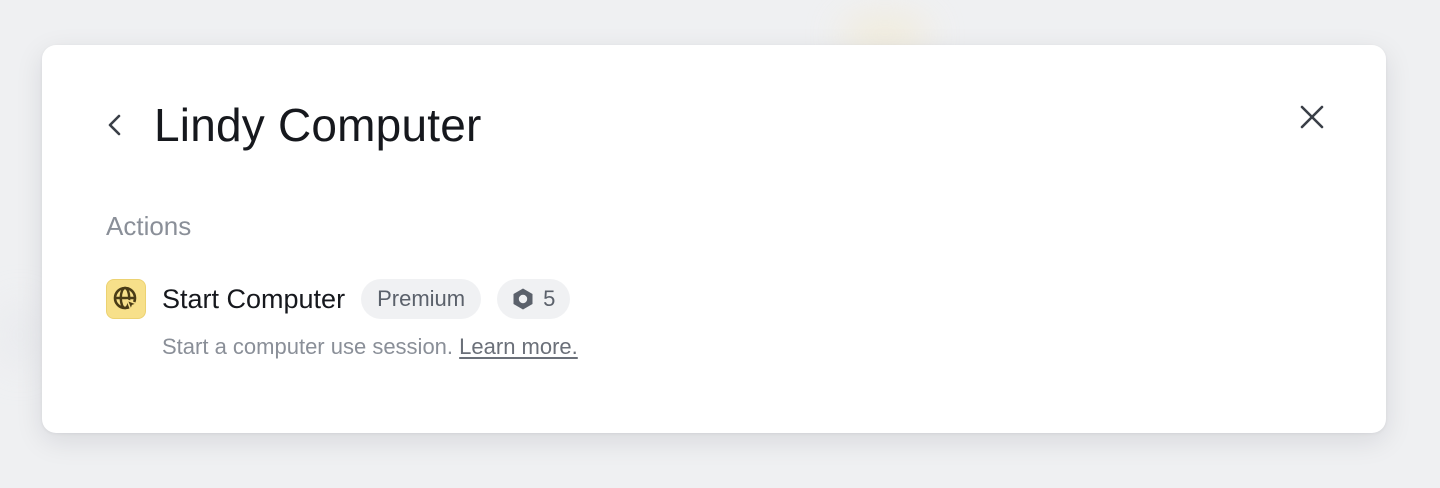 The width and height of the screenshot is (1440, 488). Describe the element at coordinates (318, 125) in the screenshot. I see `modal-title: Lindy Computer` at that location.